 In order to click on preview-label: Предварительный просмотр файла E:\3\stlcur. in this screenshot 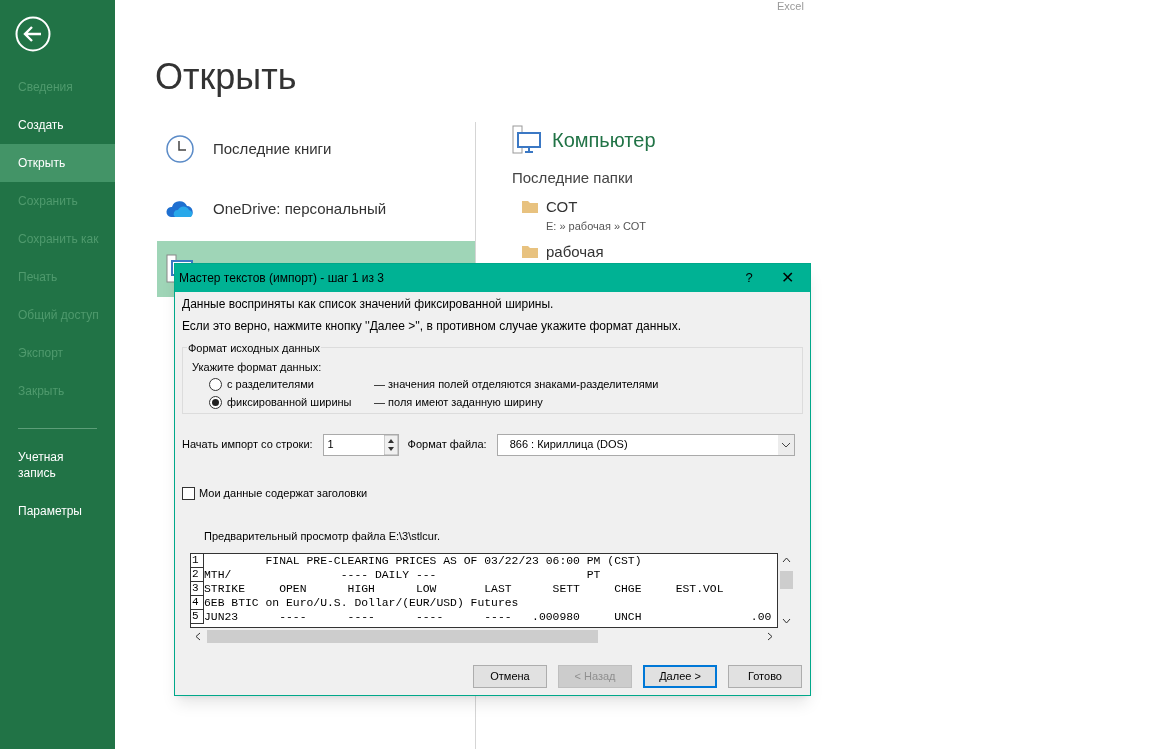, I will do `click(323, 536)`.